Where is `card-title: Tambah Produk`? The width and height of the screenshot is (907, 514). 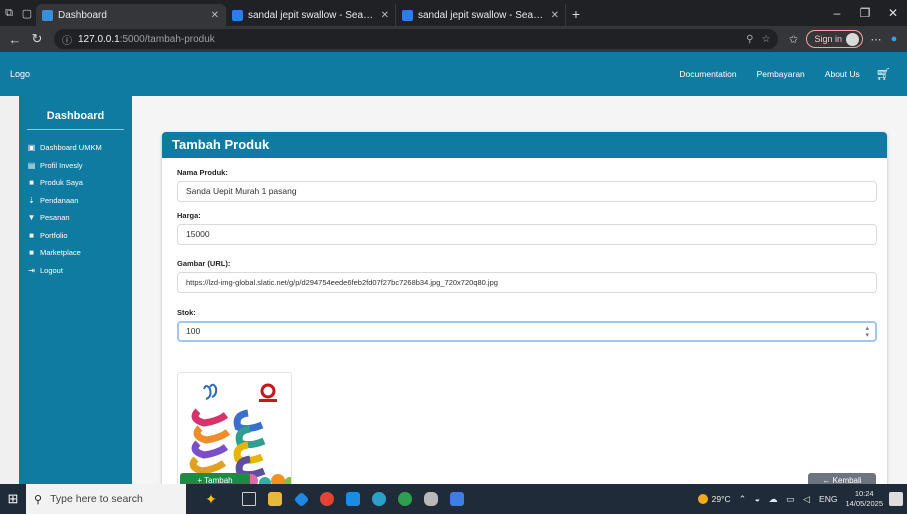
card-title: Tambah Produk is located at coordinates (524, 145).